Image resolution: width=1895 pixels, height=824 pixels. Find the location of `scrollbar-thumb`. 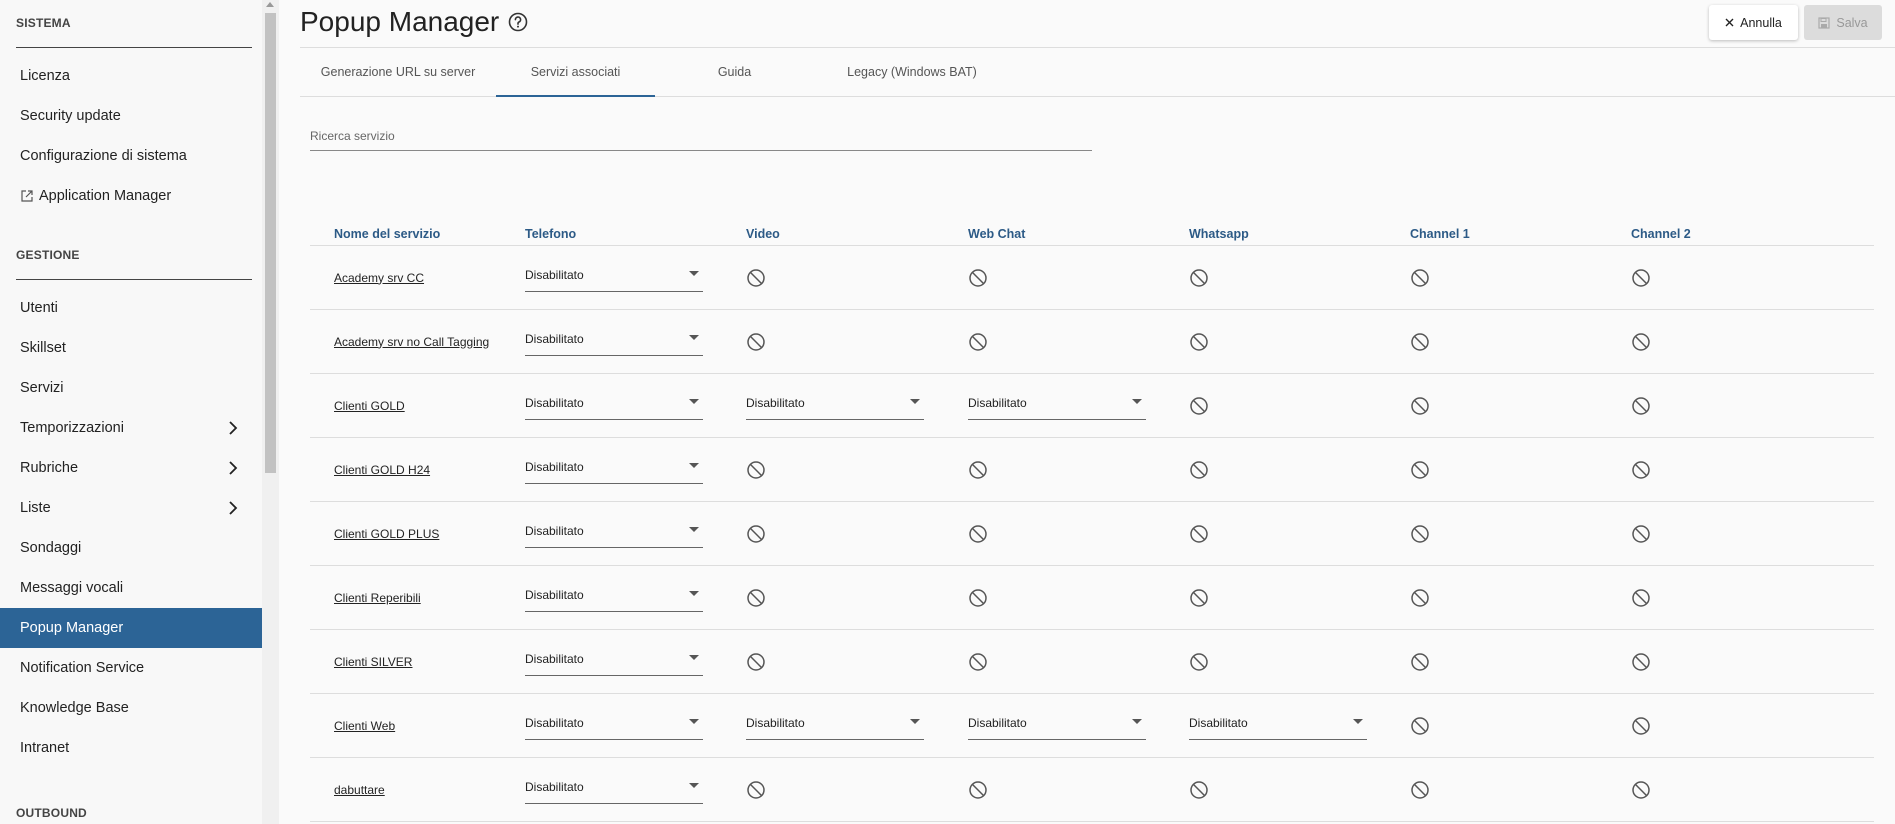

scrollbar-thumb is located at coordinates (270, 243).